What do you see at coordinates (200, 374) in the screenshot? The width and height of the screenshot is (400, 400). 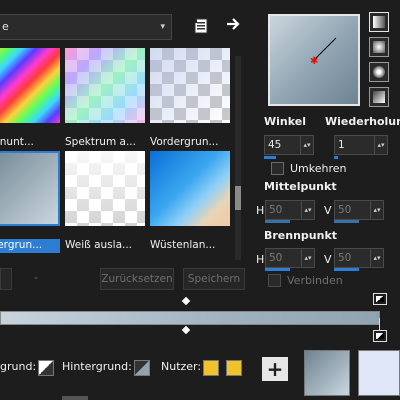 I see `color-source-bar: grund: Hintergrund: Nutzer: +` at bounding box center [200, 374].